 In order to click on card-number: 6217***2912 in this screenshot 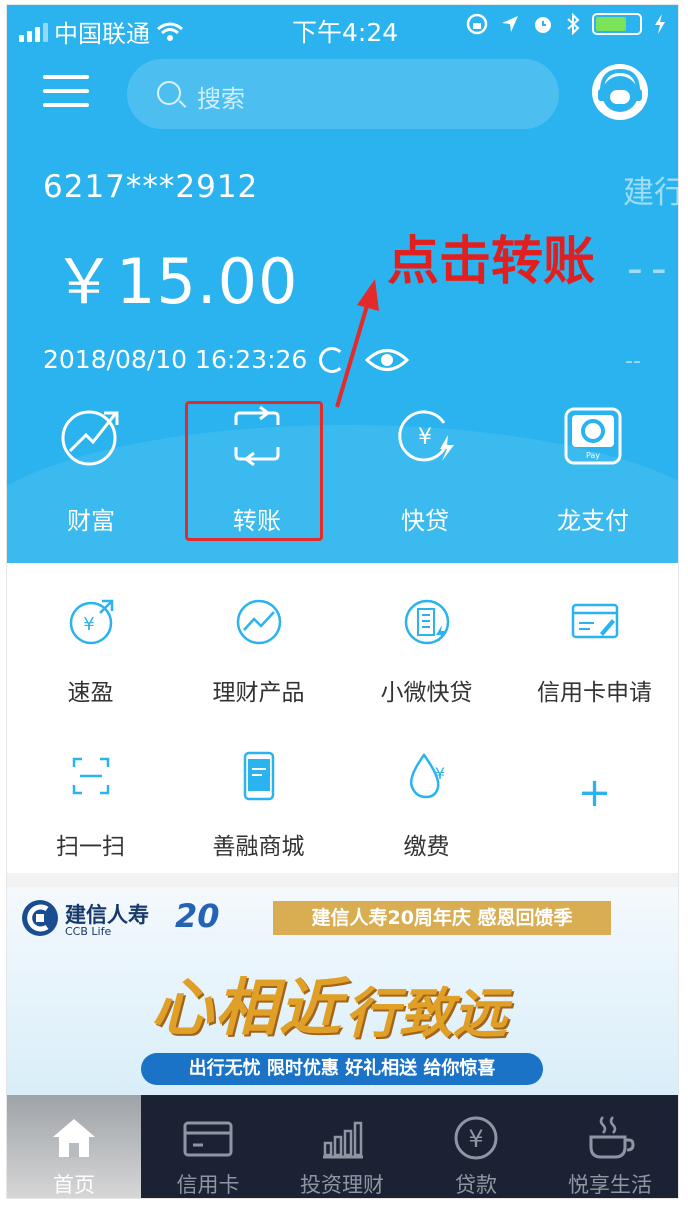, I will do `click(151, 187)`.